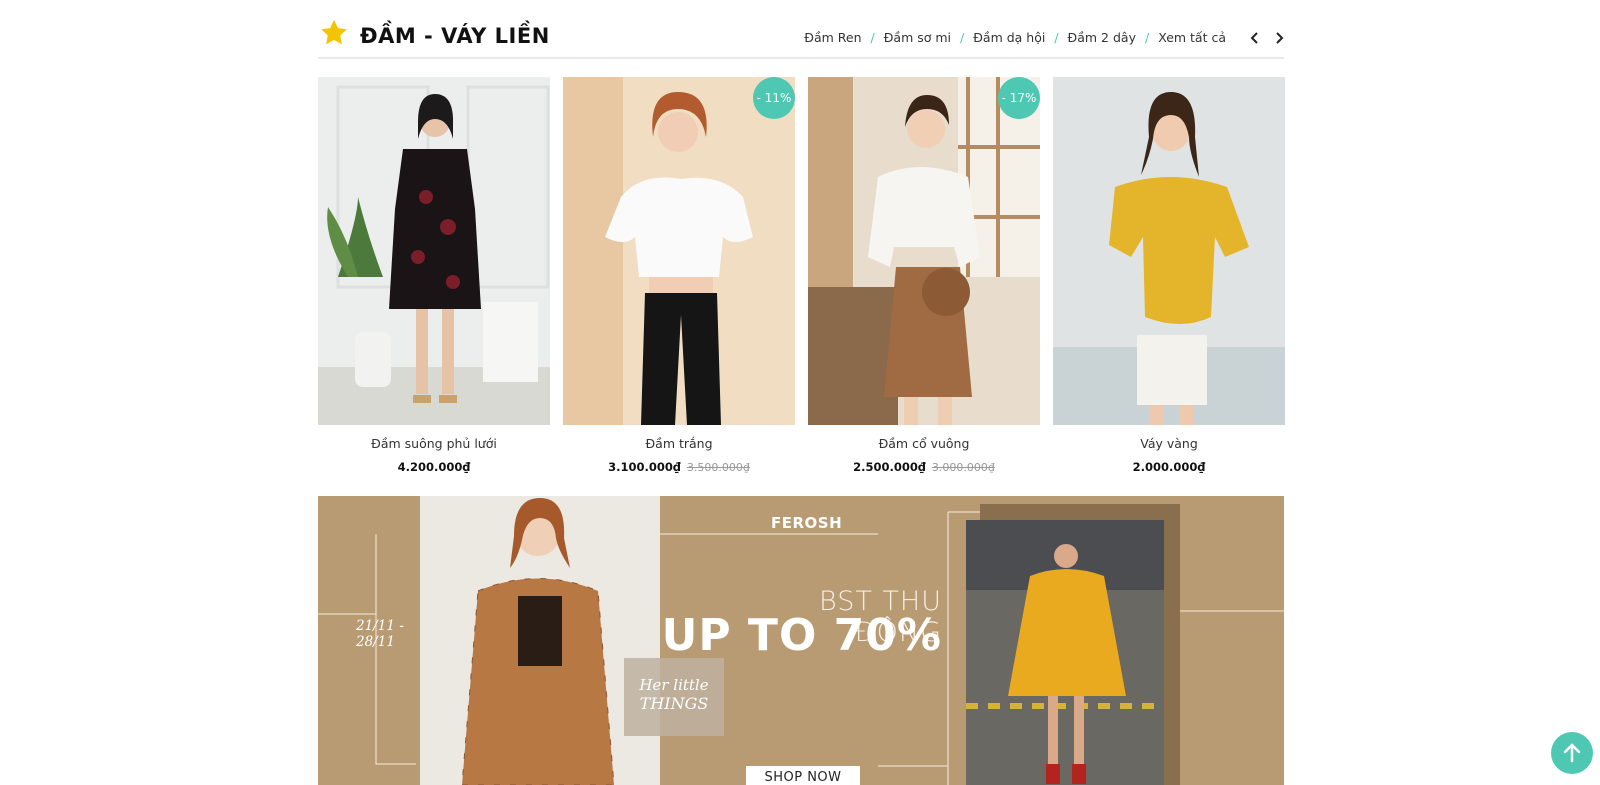 This screenshot has width=1600, height=785. I want to click on tagline-line-2: THINGS, so click(674, 703).